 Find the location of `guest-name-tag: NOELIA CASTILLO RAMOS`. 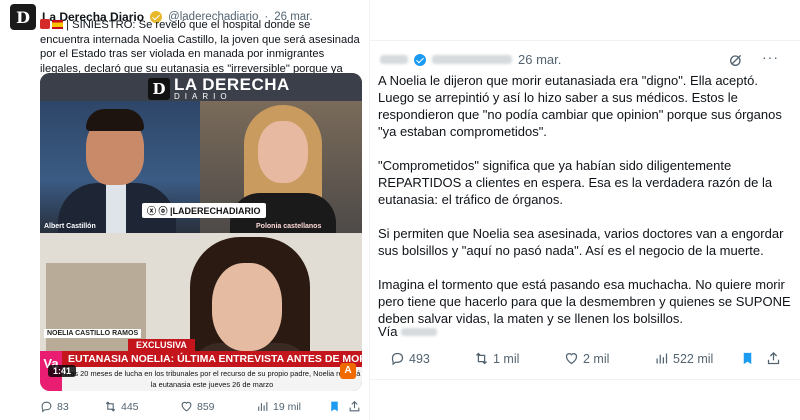

guest-name-tag: NOELIA CASTILLO RAMOS is located at coordinates (93, 333).